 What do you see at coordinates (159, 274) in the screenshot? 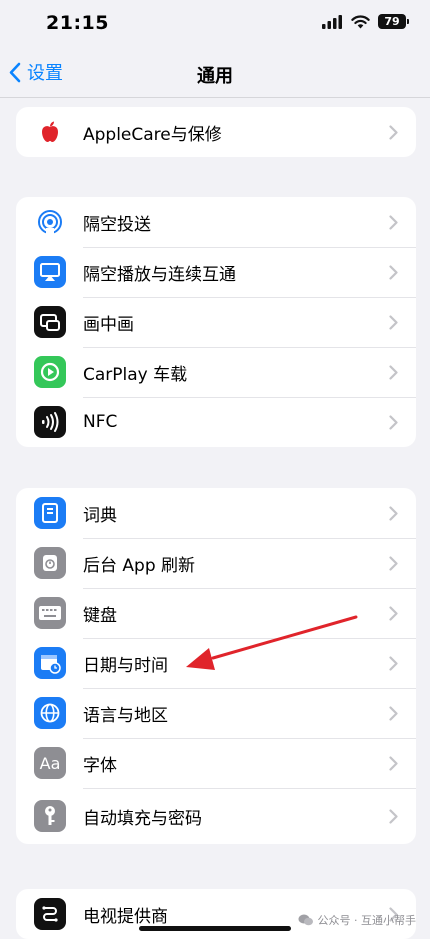
I see `row-label: 隔空播放与连续互通` at bounding box center [159, 274].